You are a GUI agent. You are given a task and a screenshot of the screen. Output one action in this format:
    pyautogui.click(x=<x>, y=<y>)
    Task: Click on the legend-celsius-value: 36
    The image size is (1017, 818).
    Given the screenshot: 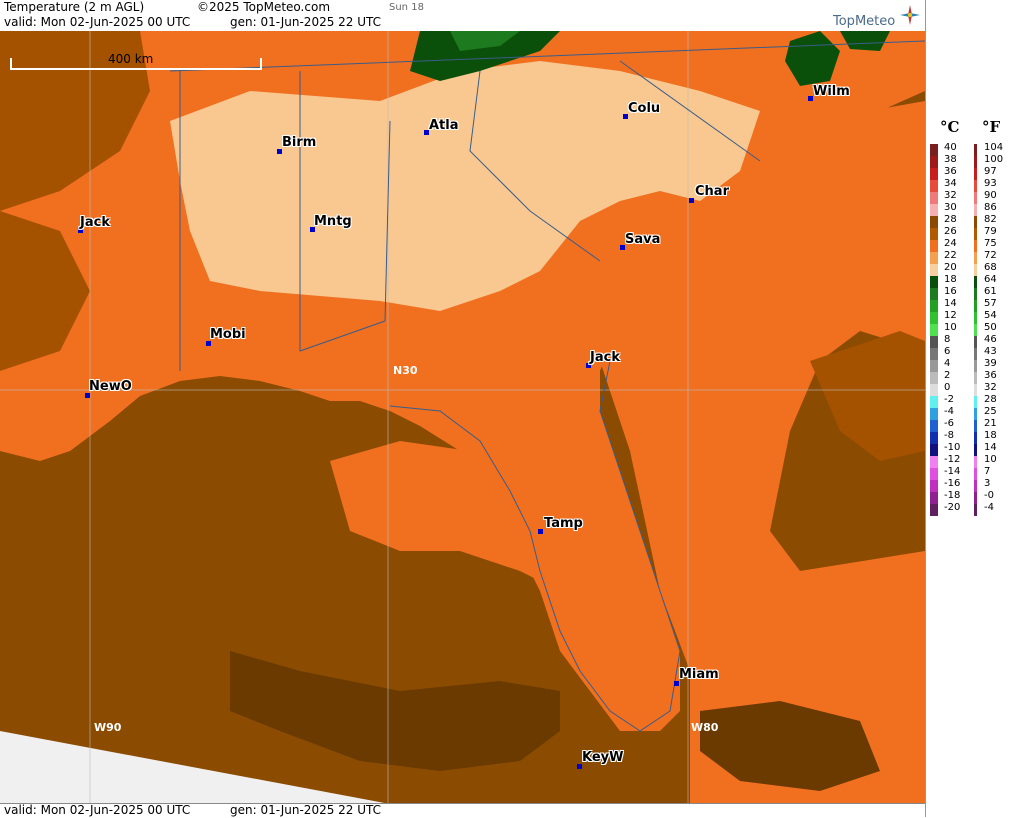 What is the action you would take?
    pyautogui.click(x=950, y=171)
    